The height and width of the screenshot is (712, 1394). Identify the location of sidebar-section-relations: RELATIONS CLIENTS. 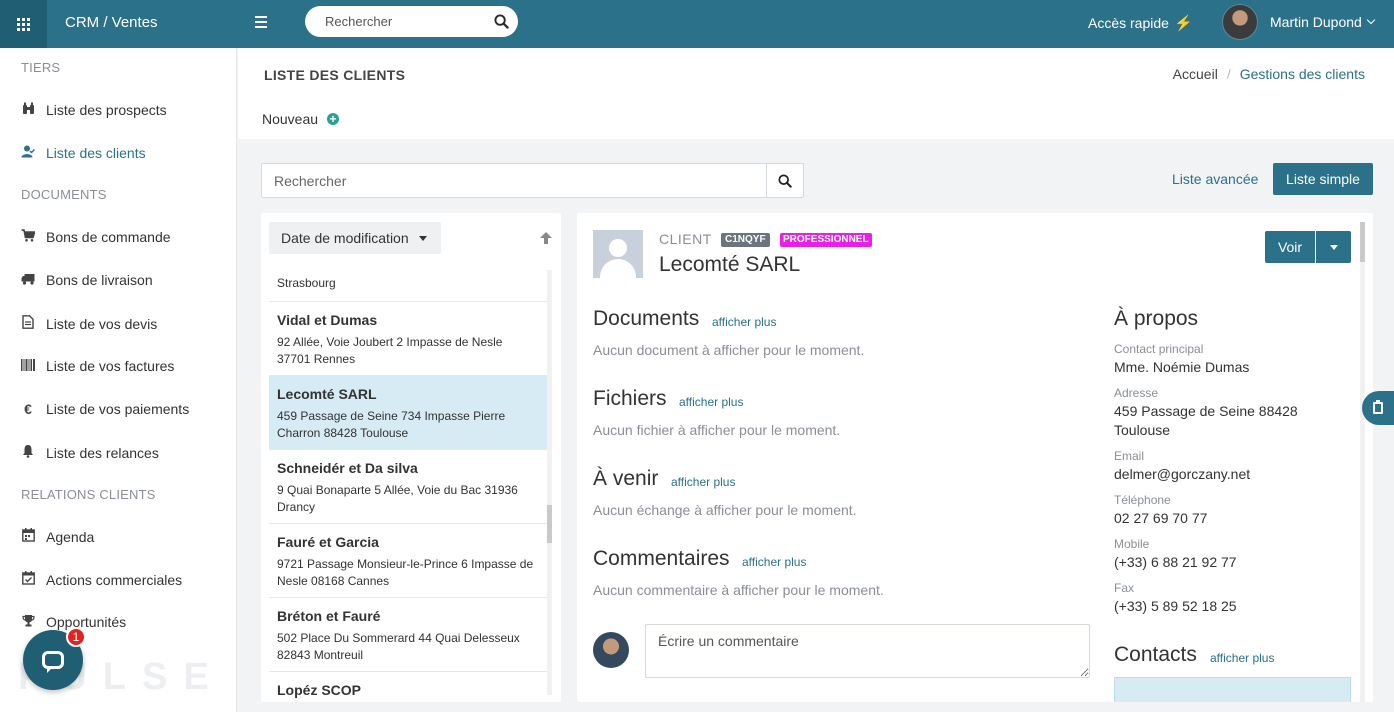
(88, 494).